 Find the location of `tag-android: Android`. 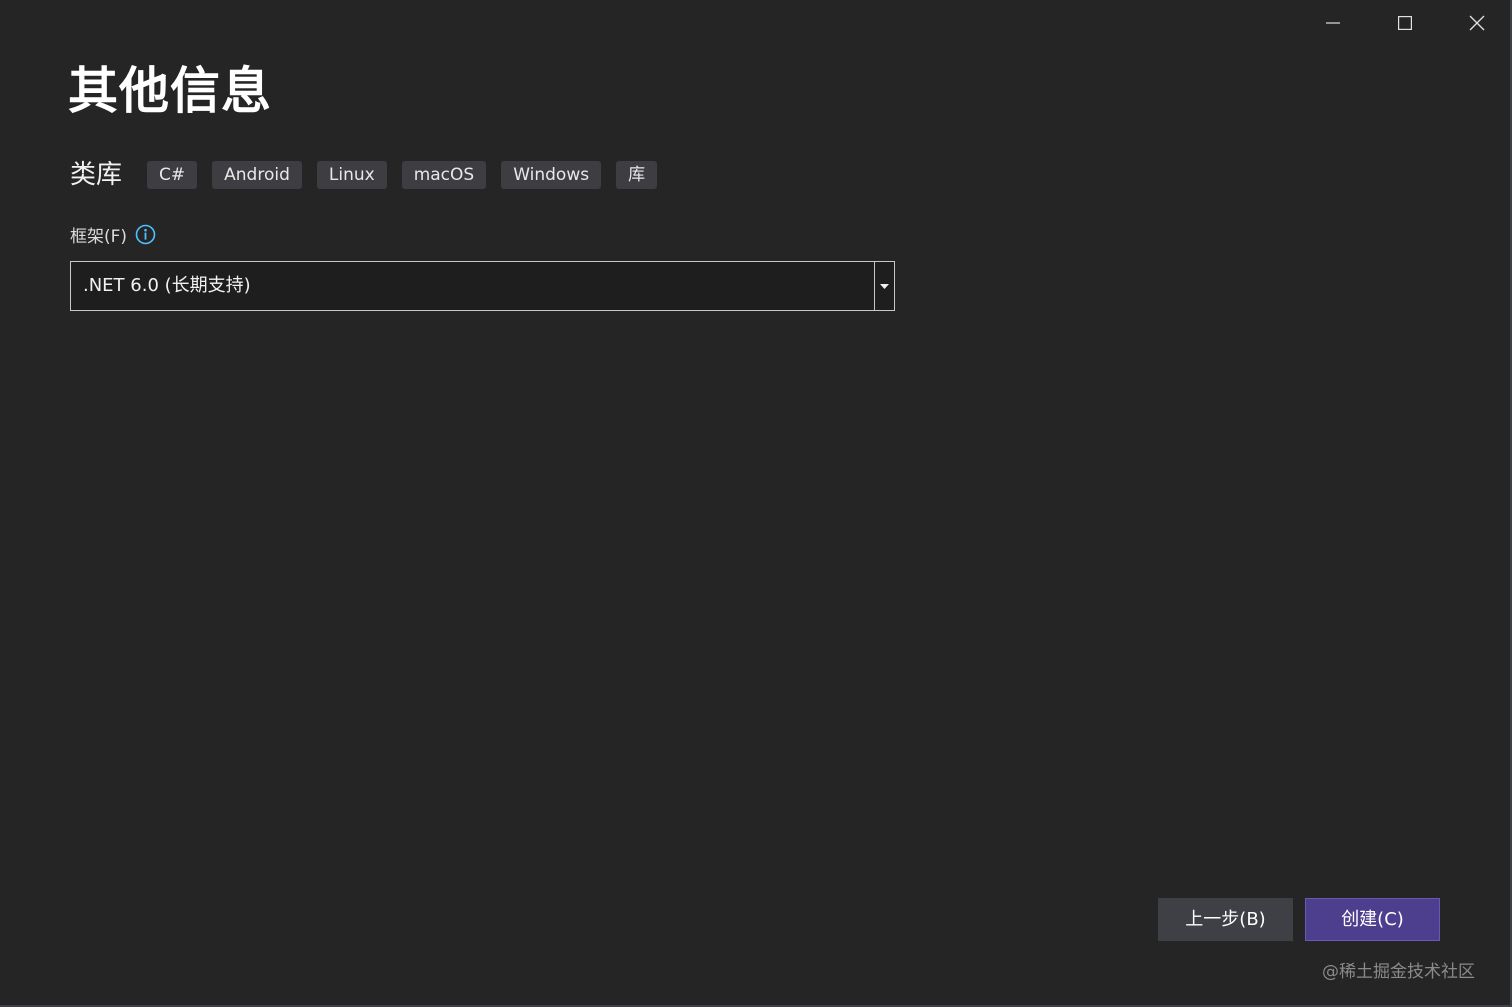

tag-android: Android is located at coordinates (257, 175).